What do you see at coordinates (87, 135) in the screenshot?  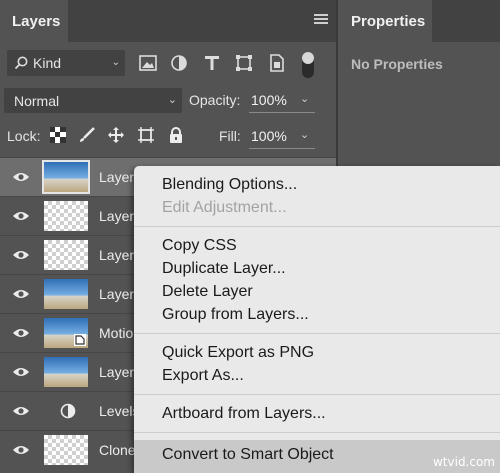 I see `lock-image-pixels-icon` at bounding box center [87, 135].